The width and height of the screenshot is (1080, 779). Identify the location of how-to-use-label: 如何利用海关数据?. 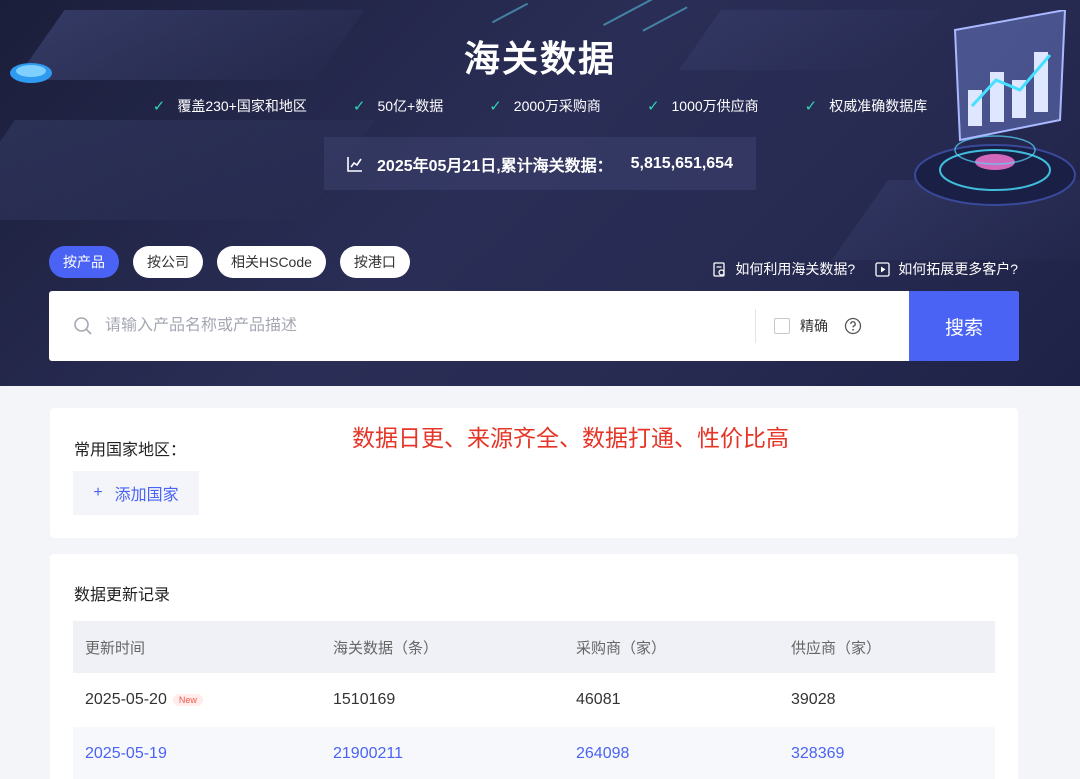
(795, 269).